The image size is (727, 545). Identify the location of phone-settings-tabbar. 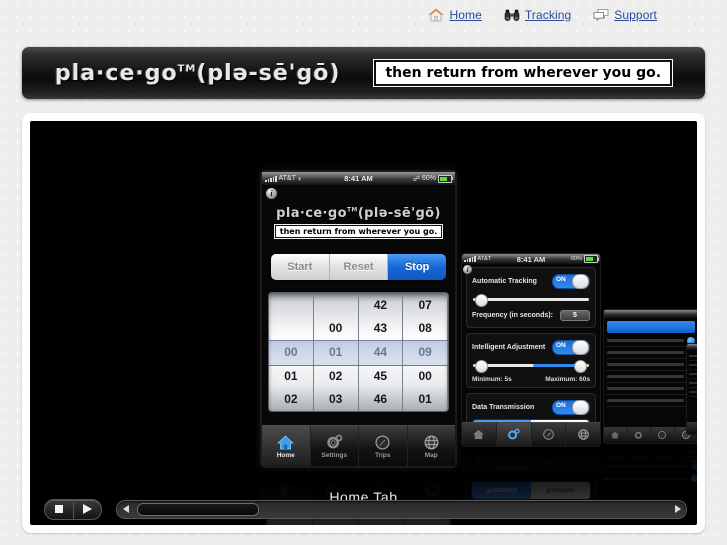
(531, 434).